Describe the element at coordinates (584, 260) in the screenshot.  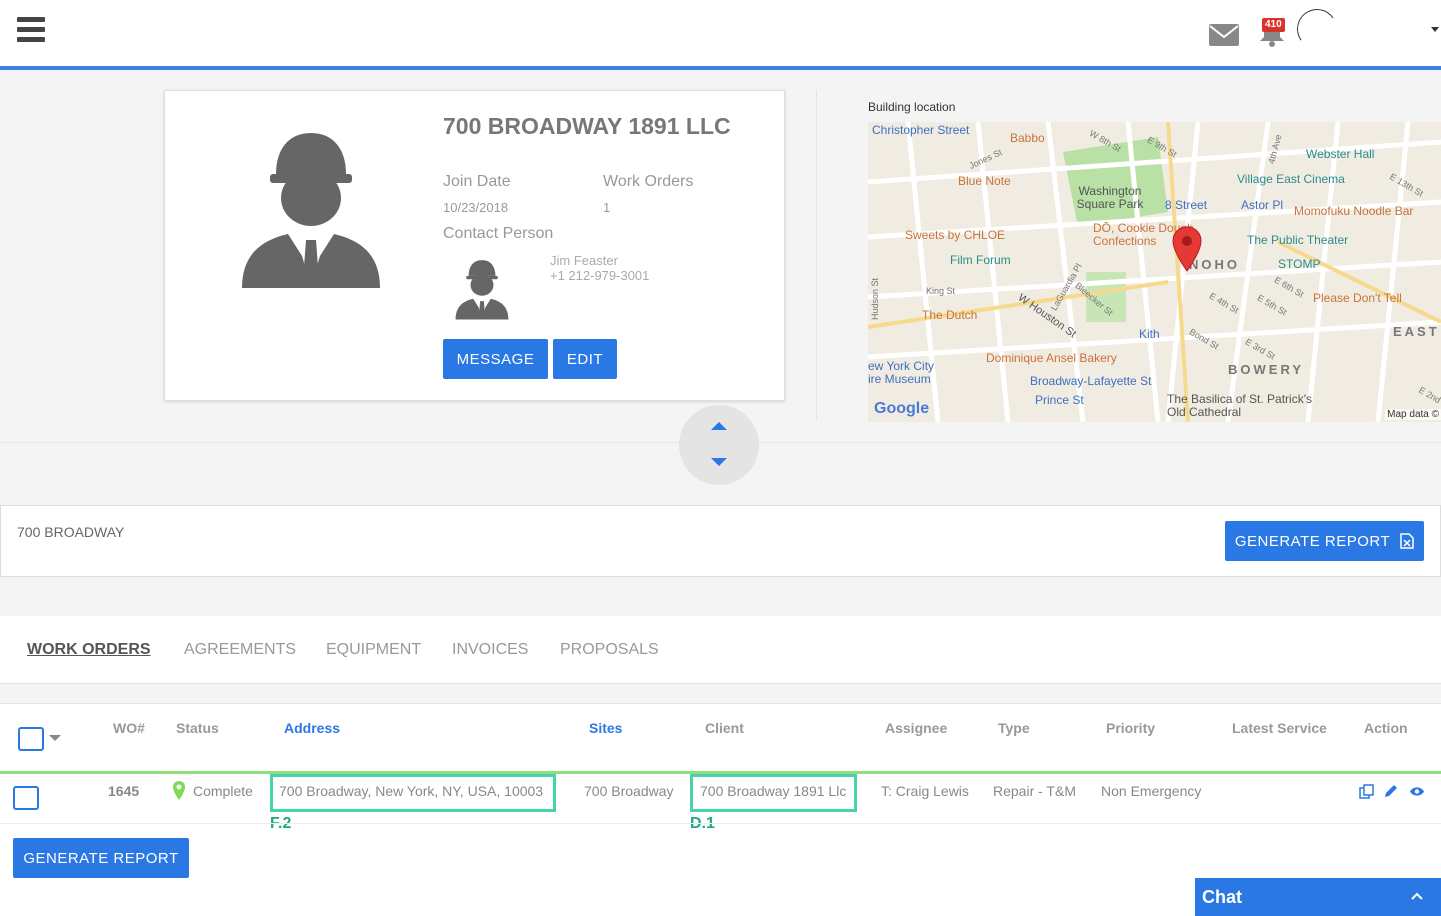
I see `contact-name: Jim Feaster` at that location.